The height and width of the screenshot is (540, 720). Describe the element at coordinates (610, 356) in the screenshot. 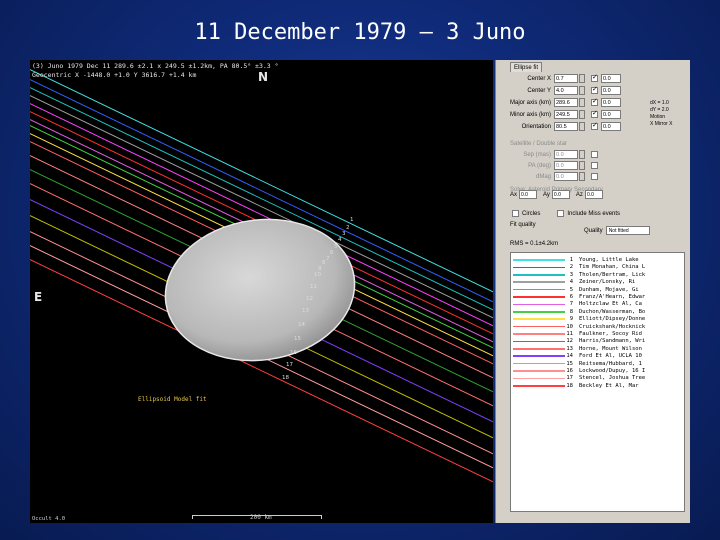

I see `chord-observer: Ford Et Al, UCLA 10` at that location.